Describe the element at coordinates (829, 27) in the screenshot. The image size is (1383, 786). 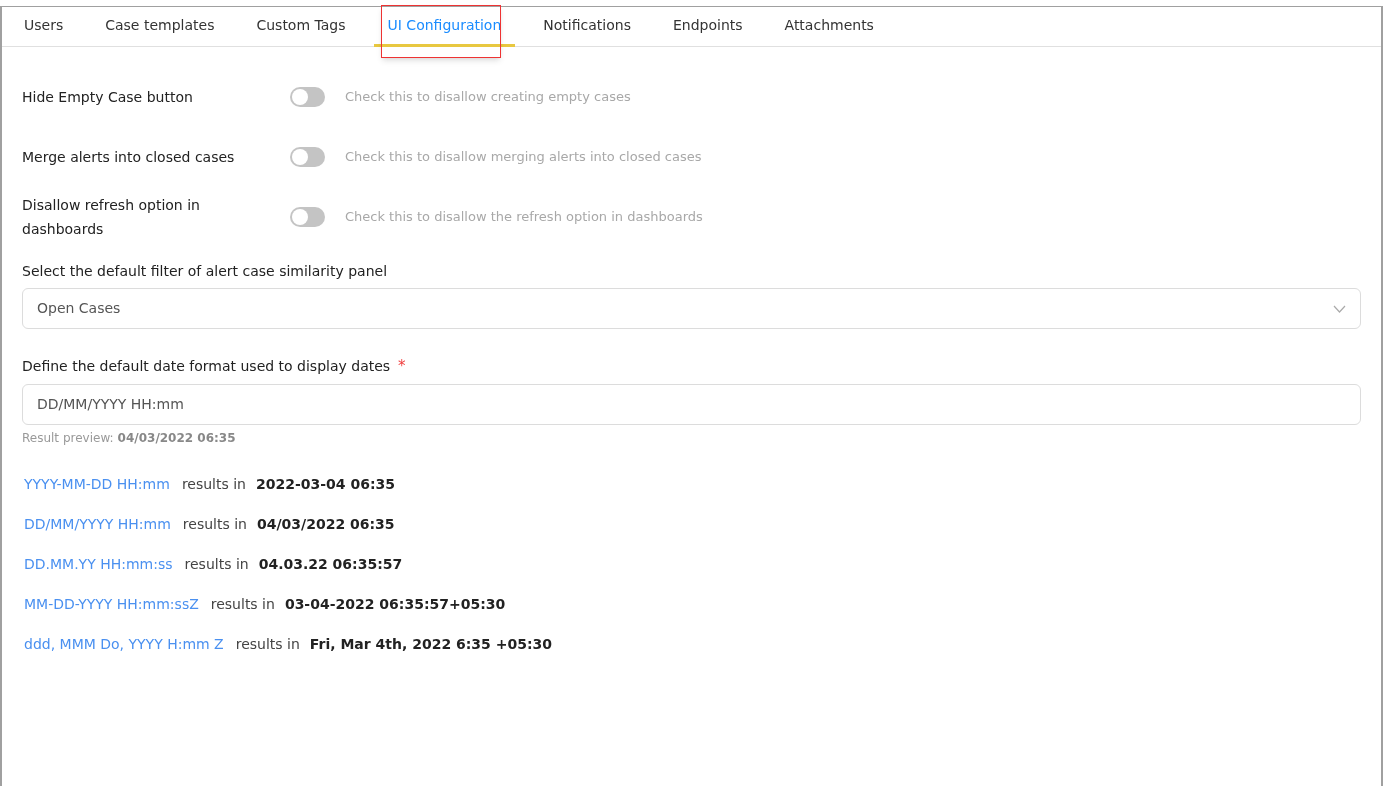
I see `tab: Attachments` at that location.